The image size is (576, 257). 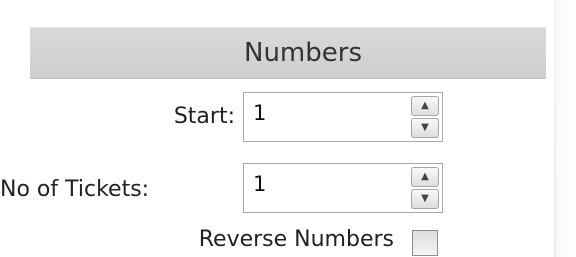 What do you see at coordinates (343, 117) in the screenshot?
I see `start-spinbox: 1 ▲ ▼` at bounding box center [343, 117].